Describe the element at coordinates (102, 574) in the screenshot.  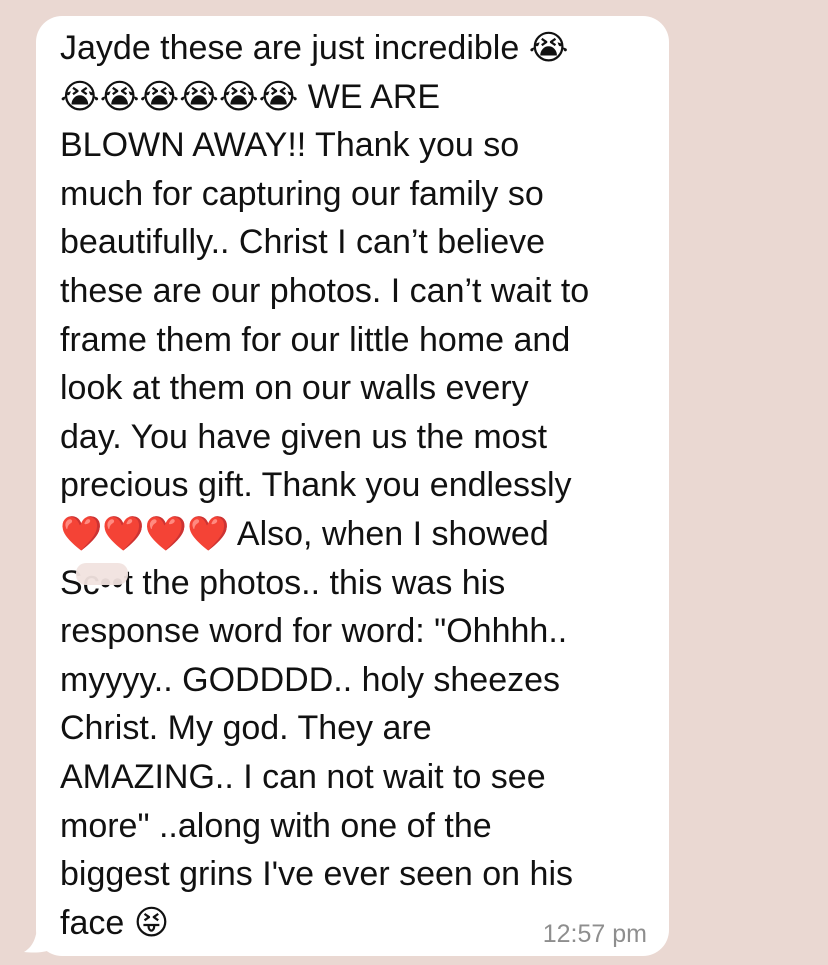
I see `redaction-overlay` at that location.